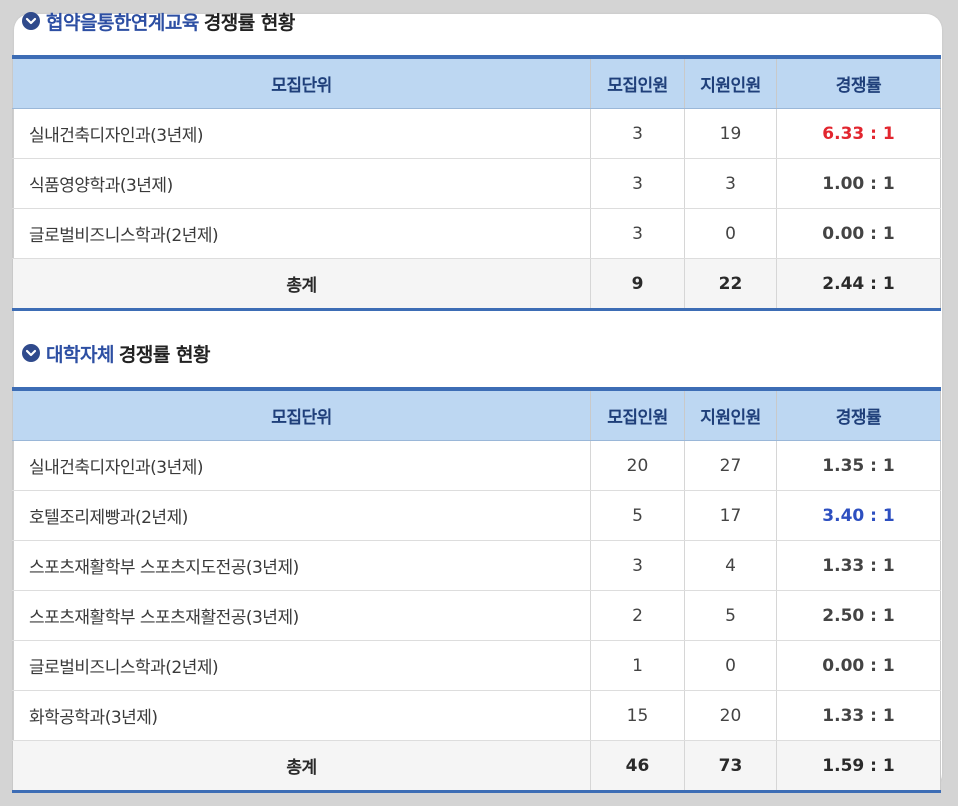 The width and height of the screenshot is (958, 806). Describe the element at coordinates (730, 284) in the screenshot. I see `total-applicants: 22` at that location.